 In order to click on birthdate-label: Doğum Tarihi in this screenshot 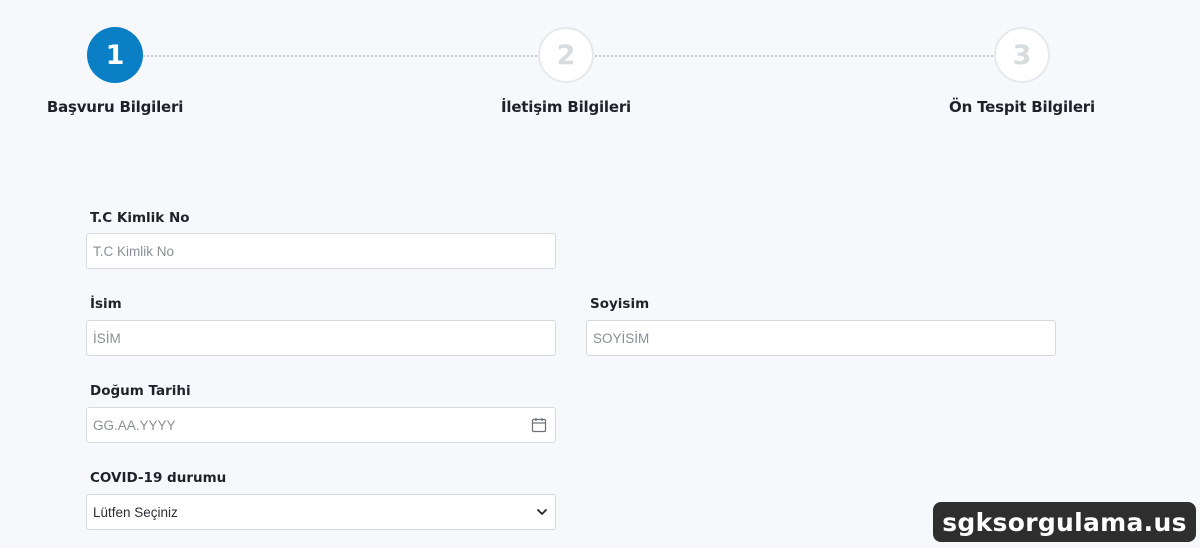, I will do `click(140, 391)`.